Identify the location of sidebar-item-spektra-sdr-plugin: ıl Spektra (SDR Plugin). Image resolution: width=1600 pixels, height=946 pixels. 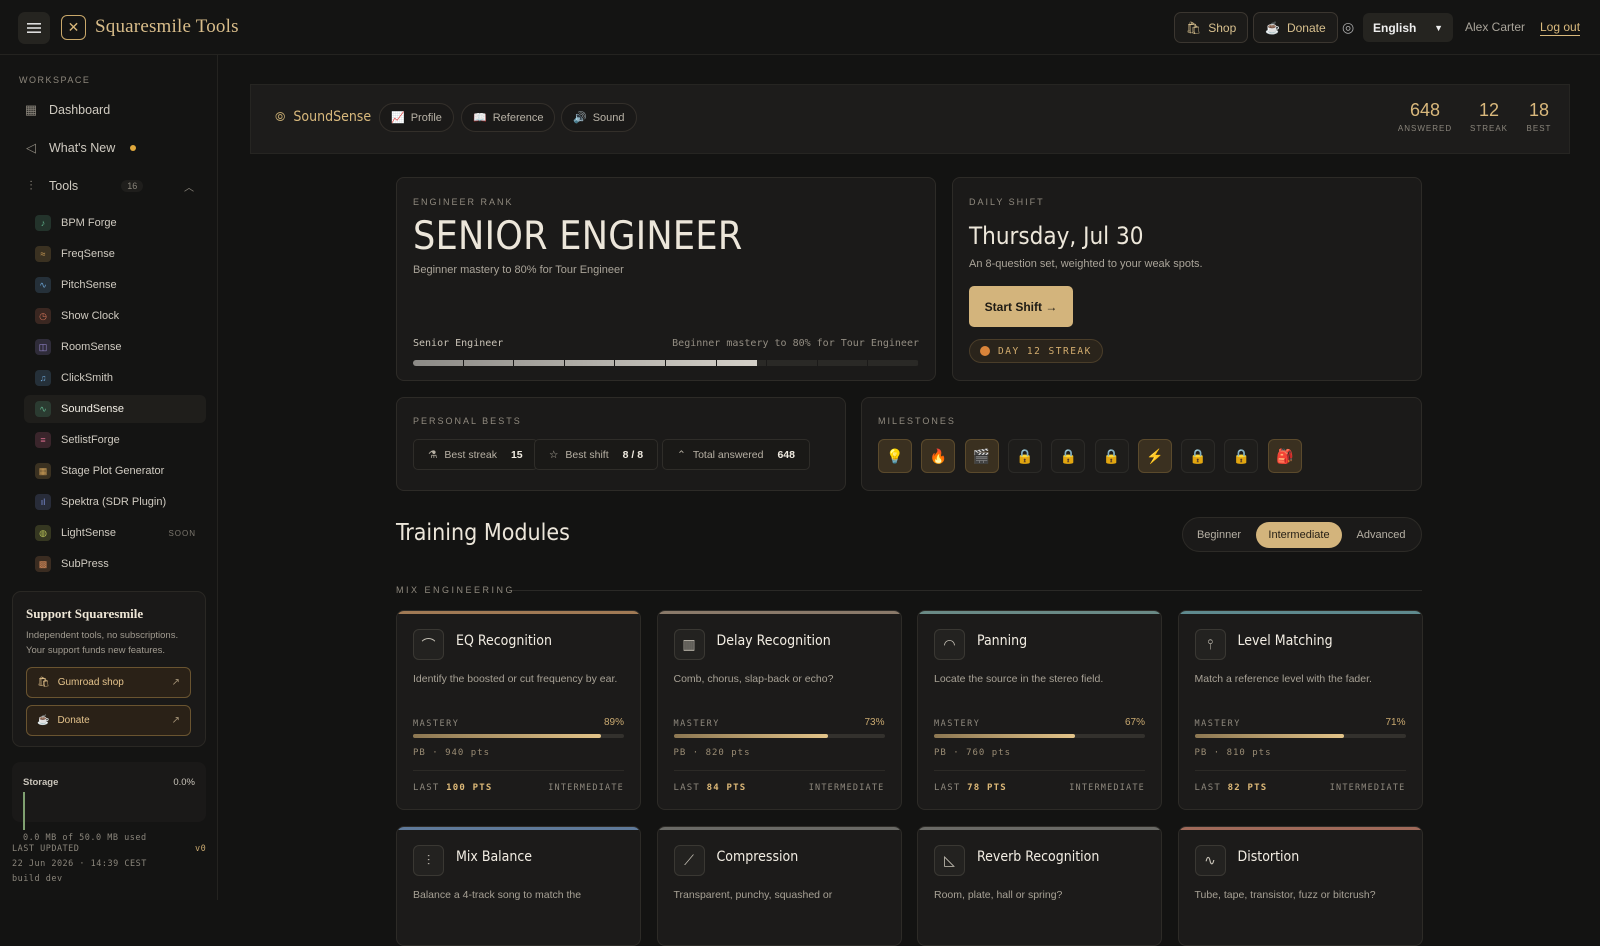
(115, 502).